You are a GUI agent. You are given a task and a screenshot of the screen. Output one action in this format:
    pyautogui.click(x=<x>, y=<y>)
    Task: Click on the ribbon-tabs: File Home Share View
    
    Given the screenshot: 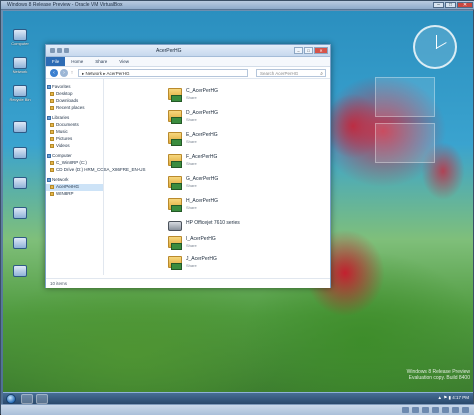 What is the action you would take?
    pyautogui.click(x=188, y=62)
    